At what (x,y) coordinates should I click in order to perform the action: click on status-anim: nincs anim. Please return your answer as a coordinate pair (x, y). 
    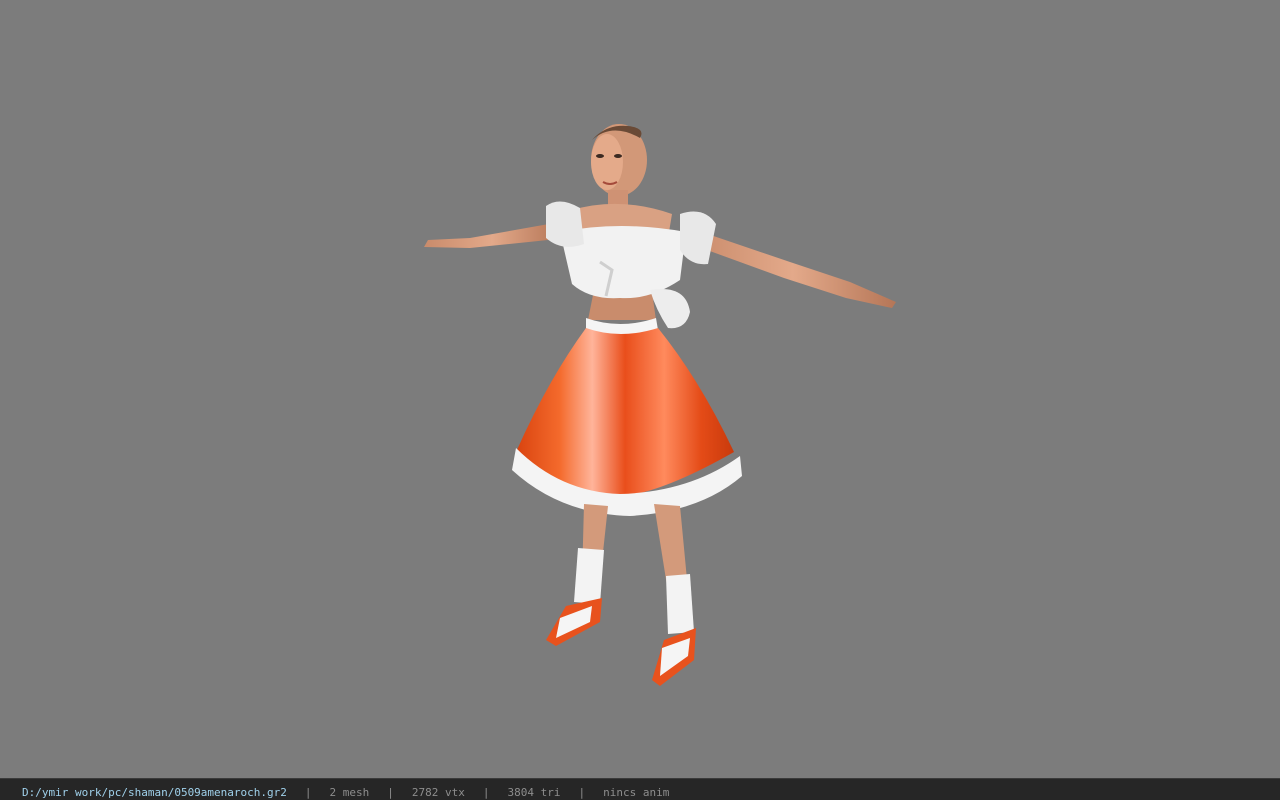
    Looking at the image, I should click on (636, 792).